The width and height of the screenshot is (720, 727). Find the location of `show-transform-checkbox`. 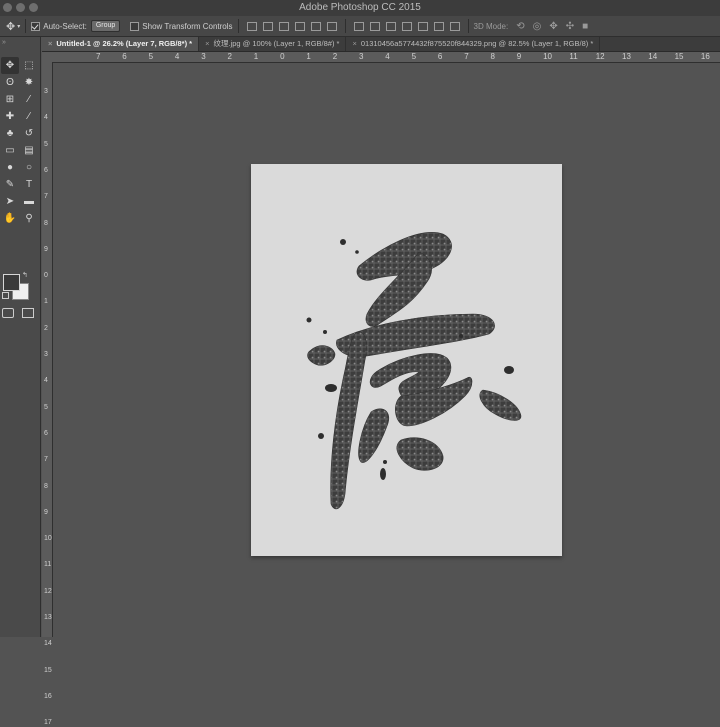

show-transform-checkbox is located at coordinates (135, 26).